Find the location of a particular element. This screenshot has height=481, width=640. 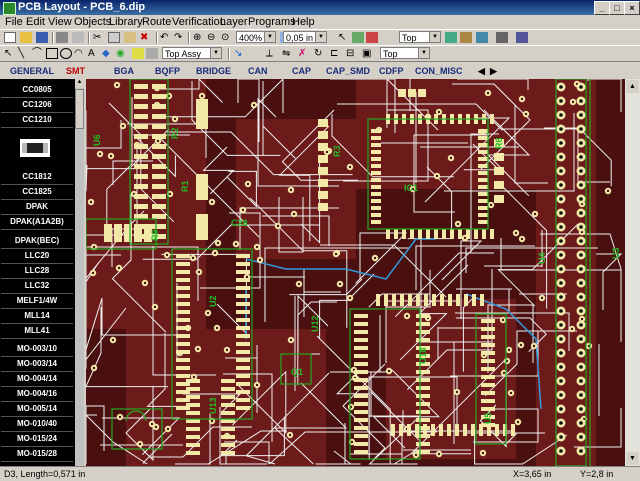

lib-item: LLC32 is located at coordinates (37, 286).